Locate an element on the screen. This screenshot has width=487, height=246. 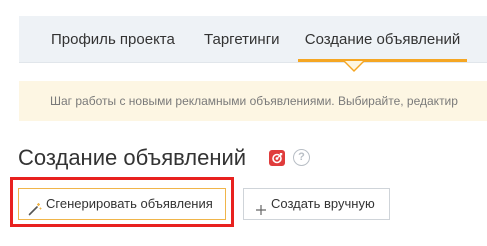
tab-project-profile: Профиль проекта is located at coordinates (113, 39).